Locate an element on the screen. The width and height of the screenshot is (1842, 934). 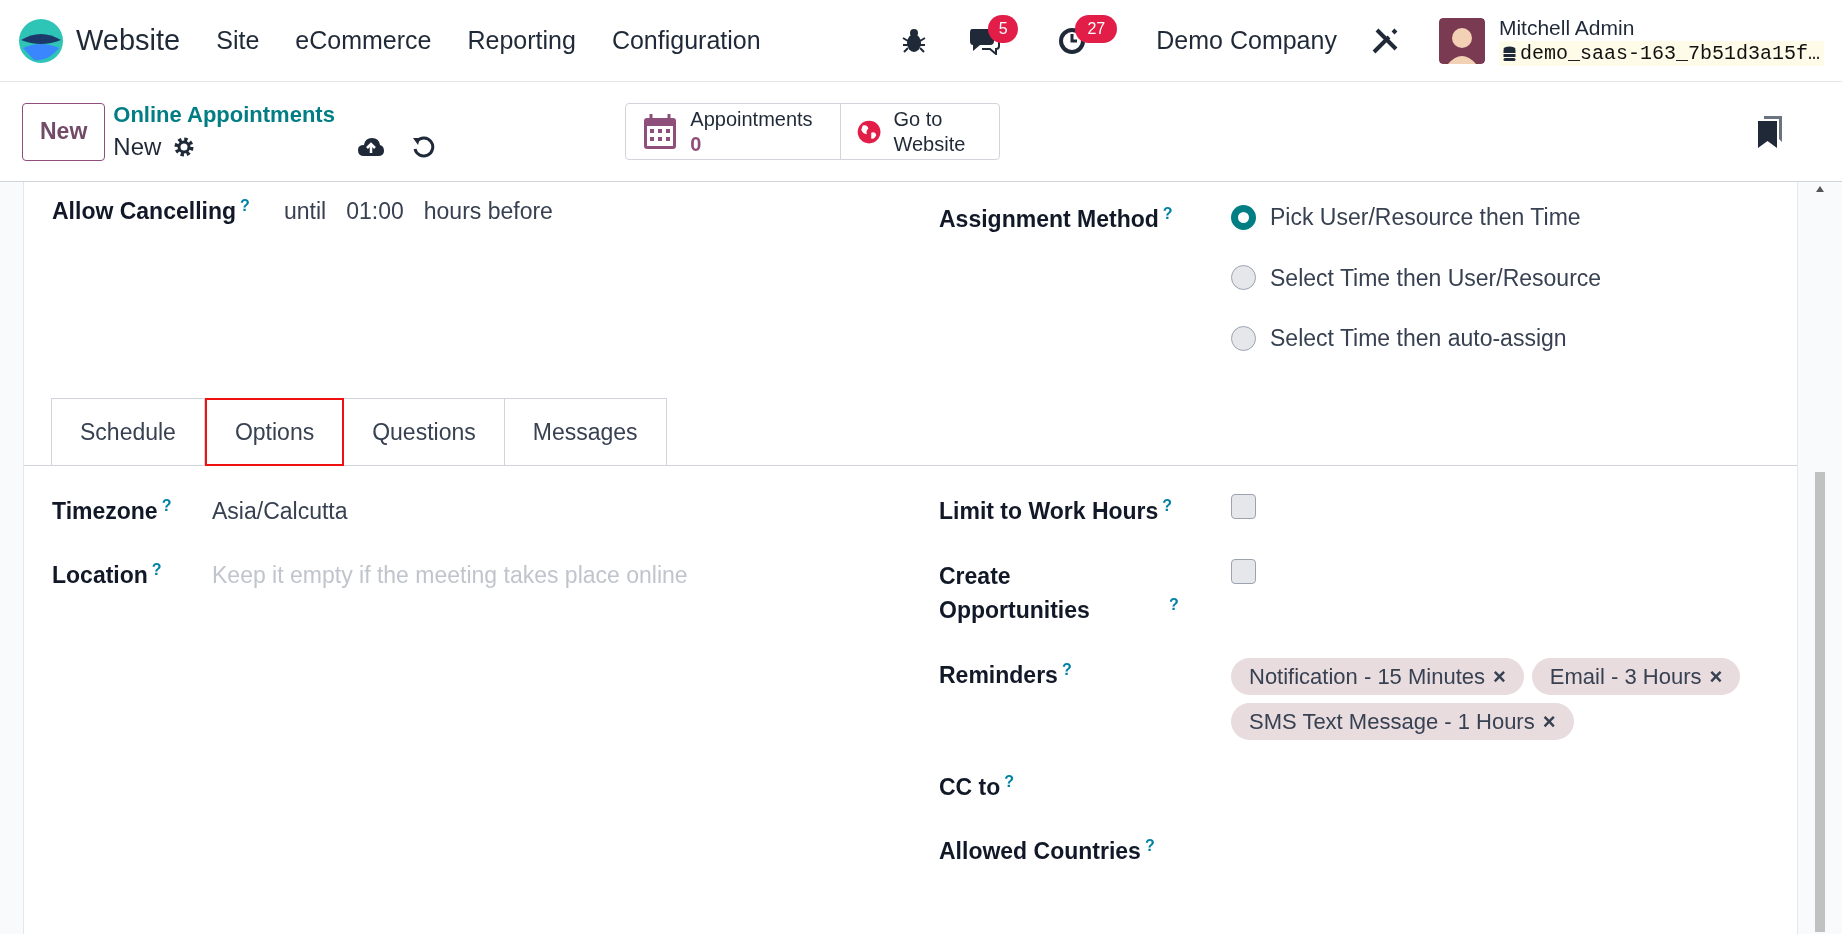
scroll-up-icon is located at coordinates (1820, 189).